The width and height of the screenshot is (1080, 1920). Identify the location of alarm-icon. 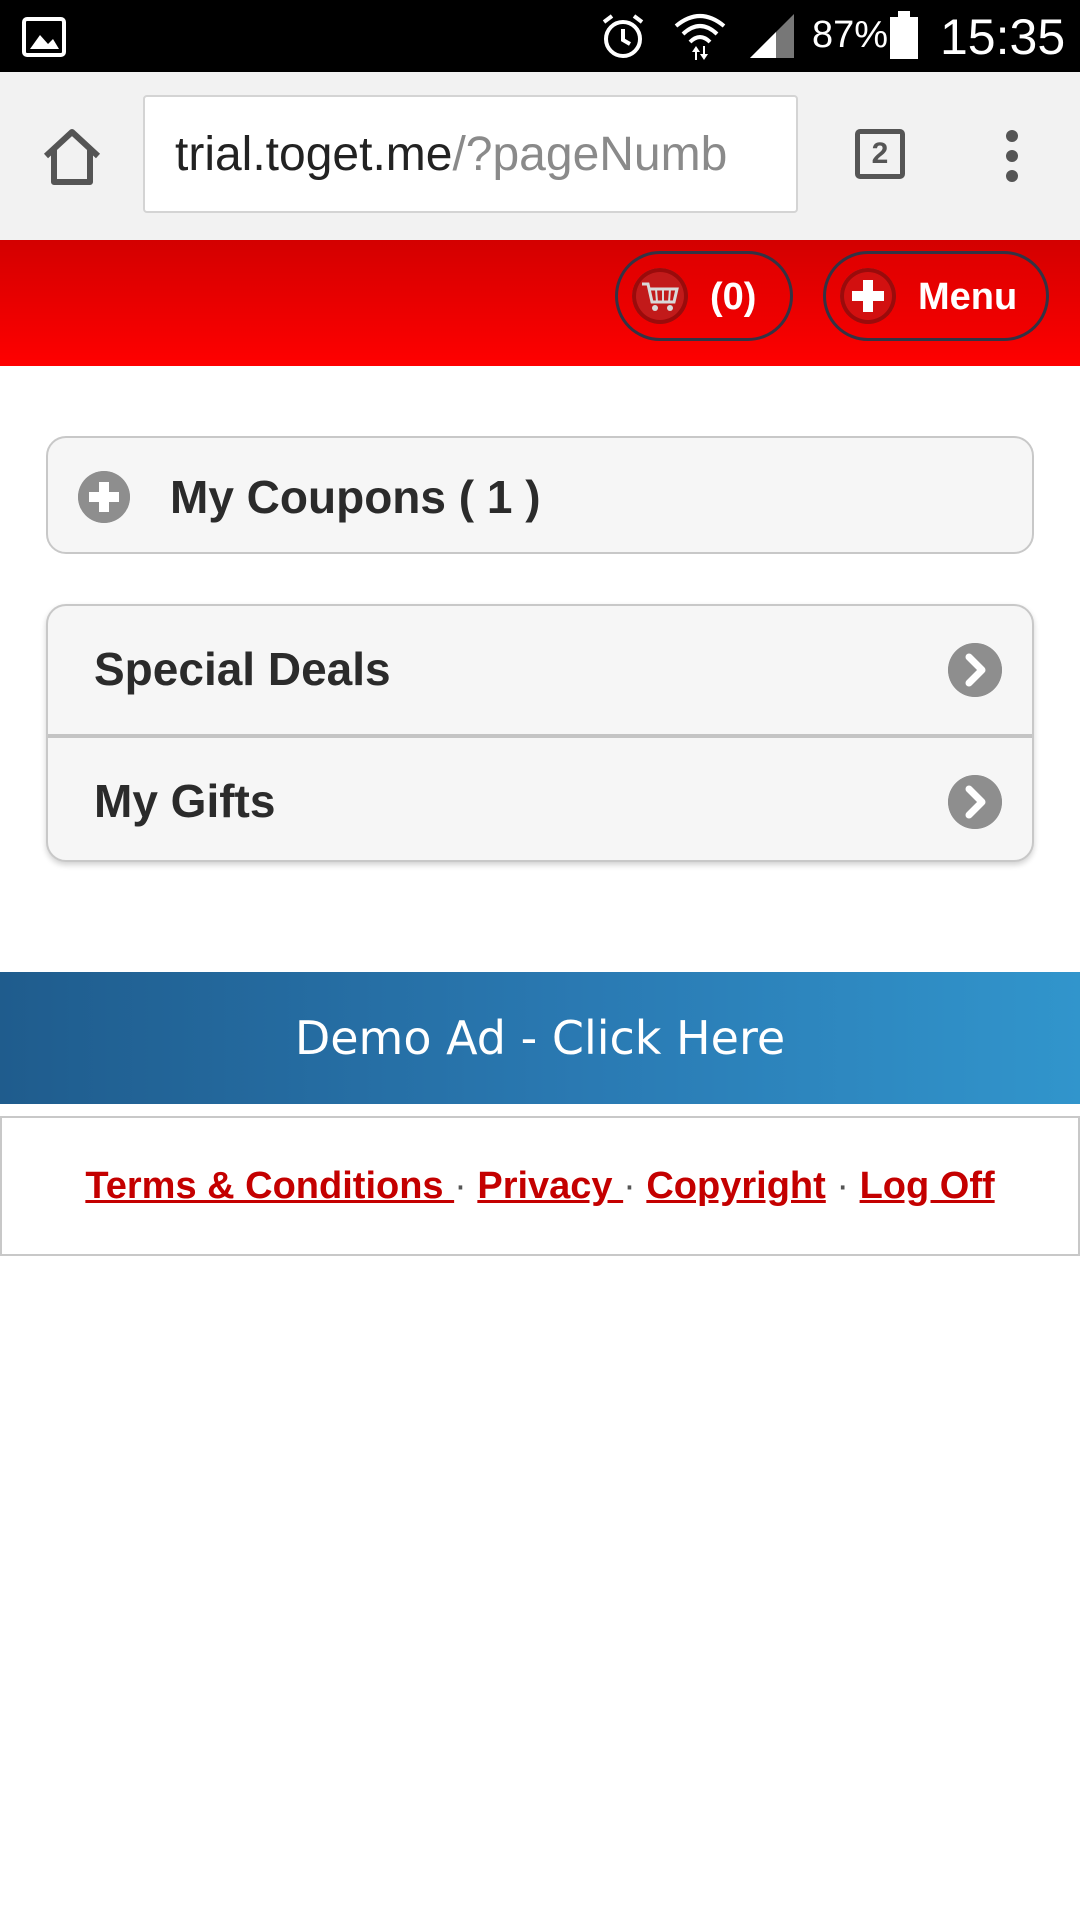
(623, 36).